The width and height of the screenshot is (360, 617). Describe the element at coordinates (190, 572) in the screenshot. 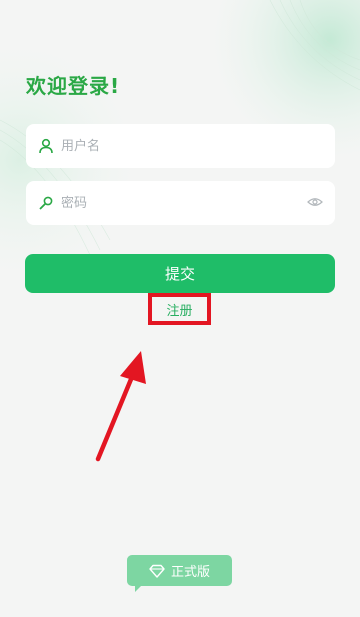

I see `version-label: 正式版` at that location.